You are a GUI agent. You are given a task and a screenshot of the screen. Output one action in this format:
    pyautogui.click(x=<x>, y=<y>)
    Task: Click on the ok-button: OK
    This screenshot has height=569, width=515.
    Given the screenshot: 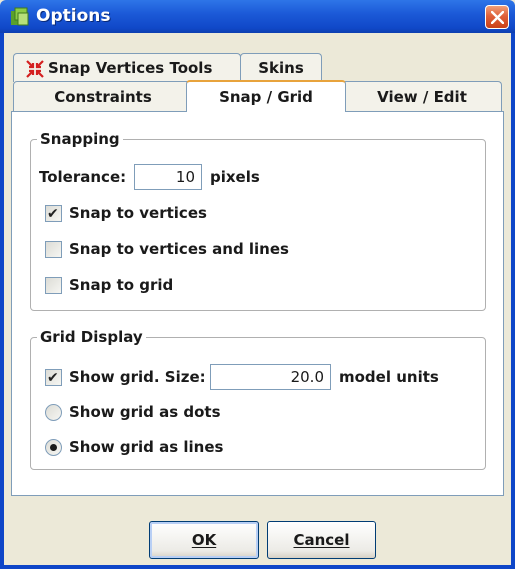 What is the action you would take?
    pyautogui.click(x=204, y=540)
    